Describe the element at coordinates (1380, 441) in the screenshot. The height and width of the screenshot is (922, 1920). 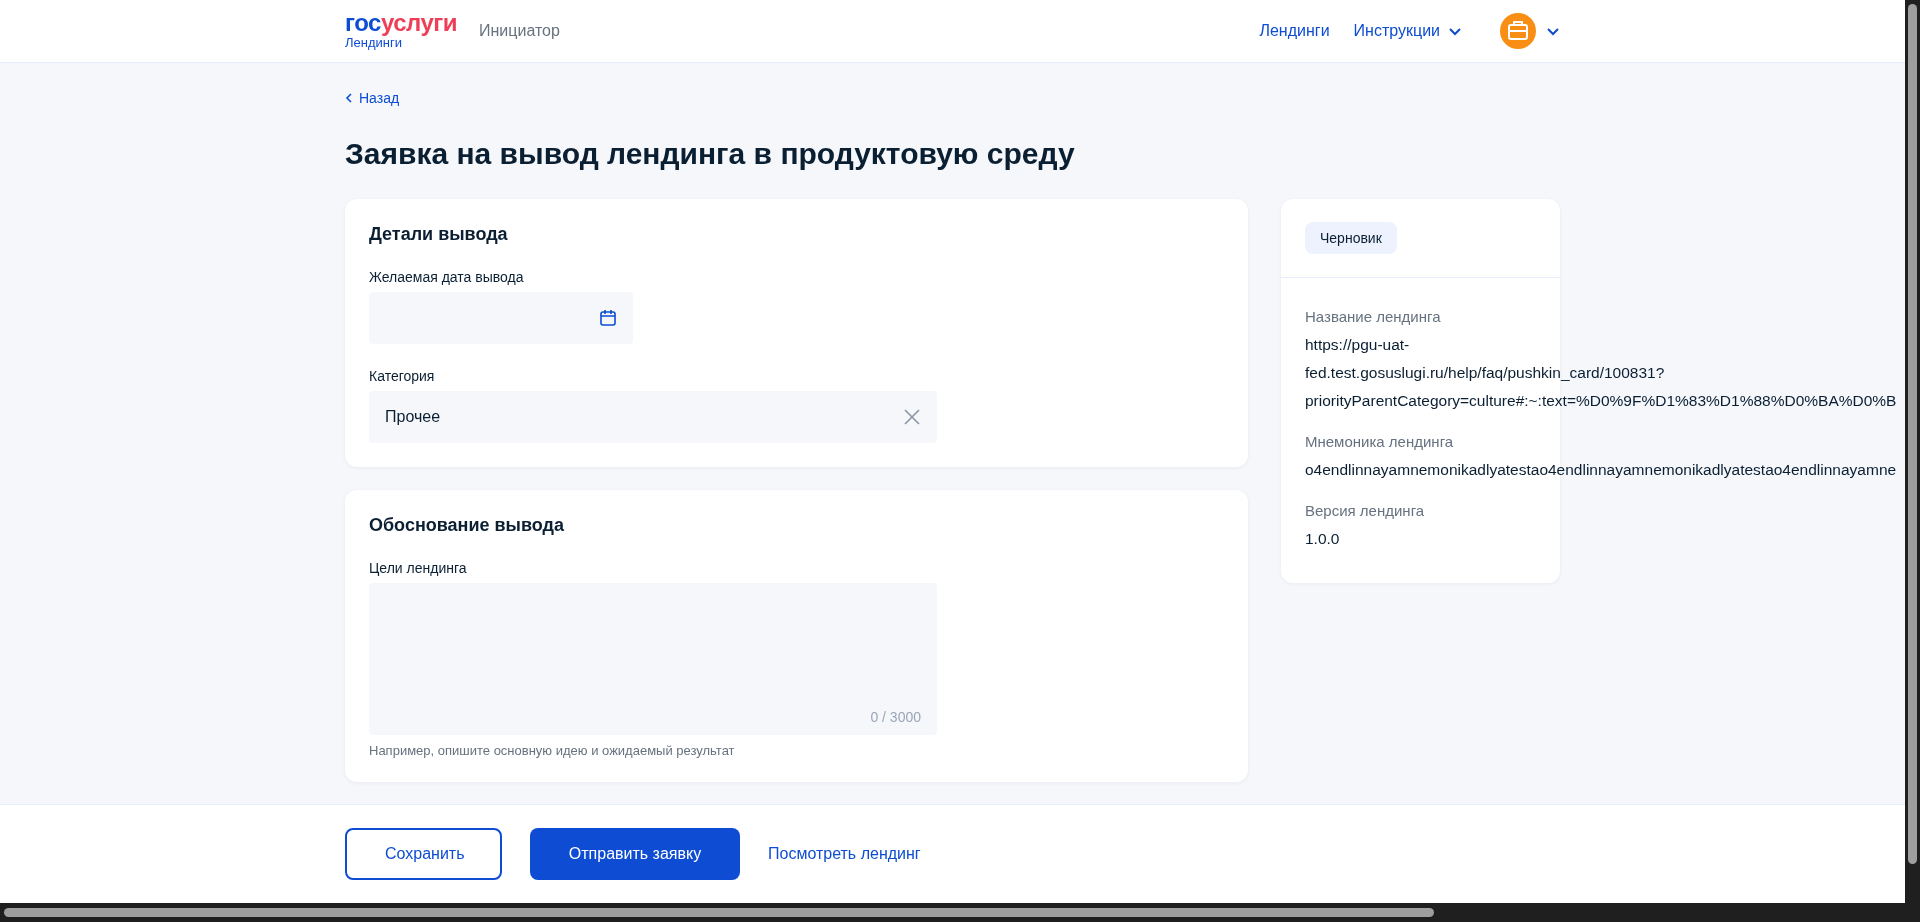
I see `info-label: Мнемоника лендинга` at that location.